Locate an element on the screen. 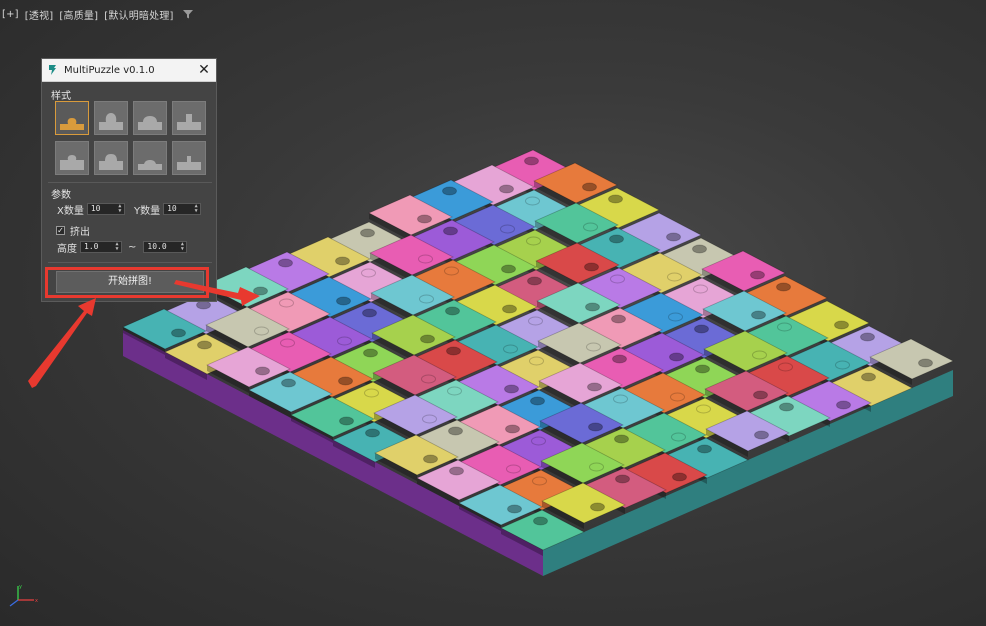  y-count-spinner: 10 ▲ ▼ is located at coordinates (182, 209).